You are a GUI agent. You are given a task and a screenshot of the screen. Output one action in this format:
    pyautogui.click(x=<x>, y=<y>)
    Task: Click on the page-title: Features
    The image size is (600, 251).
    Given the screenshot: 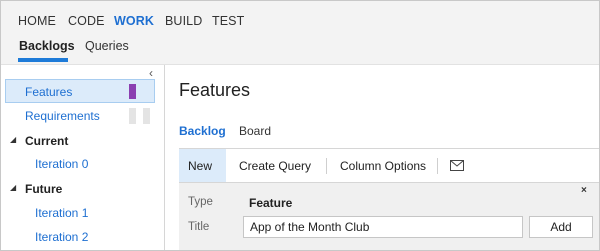 What is the action you would take?
    pyautogui.click(x=215, y=90)
    